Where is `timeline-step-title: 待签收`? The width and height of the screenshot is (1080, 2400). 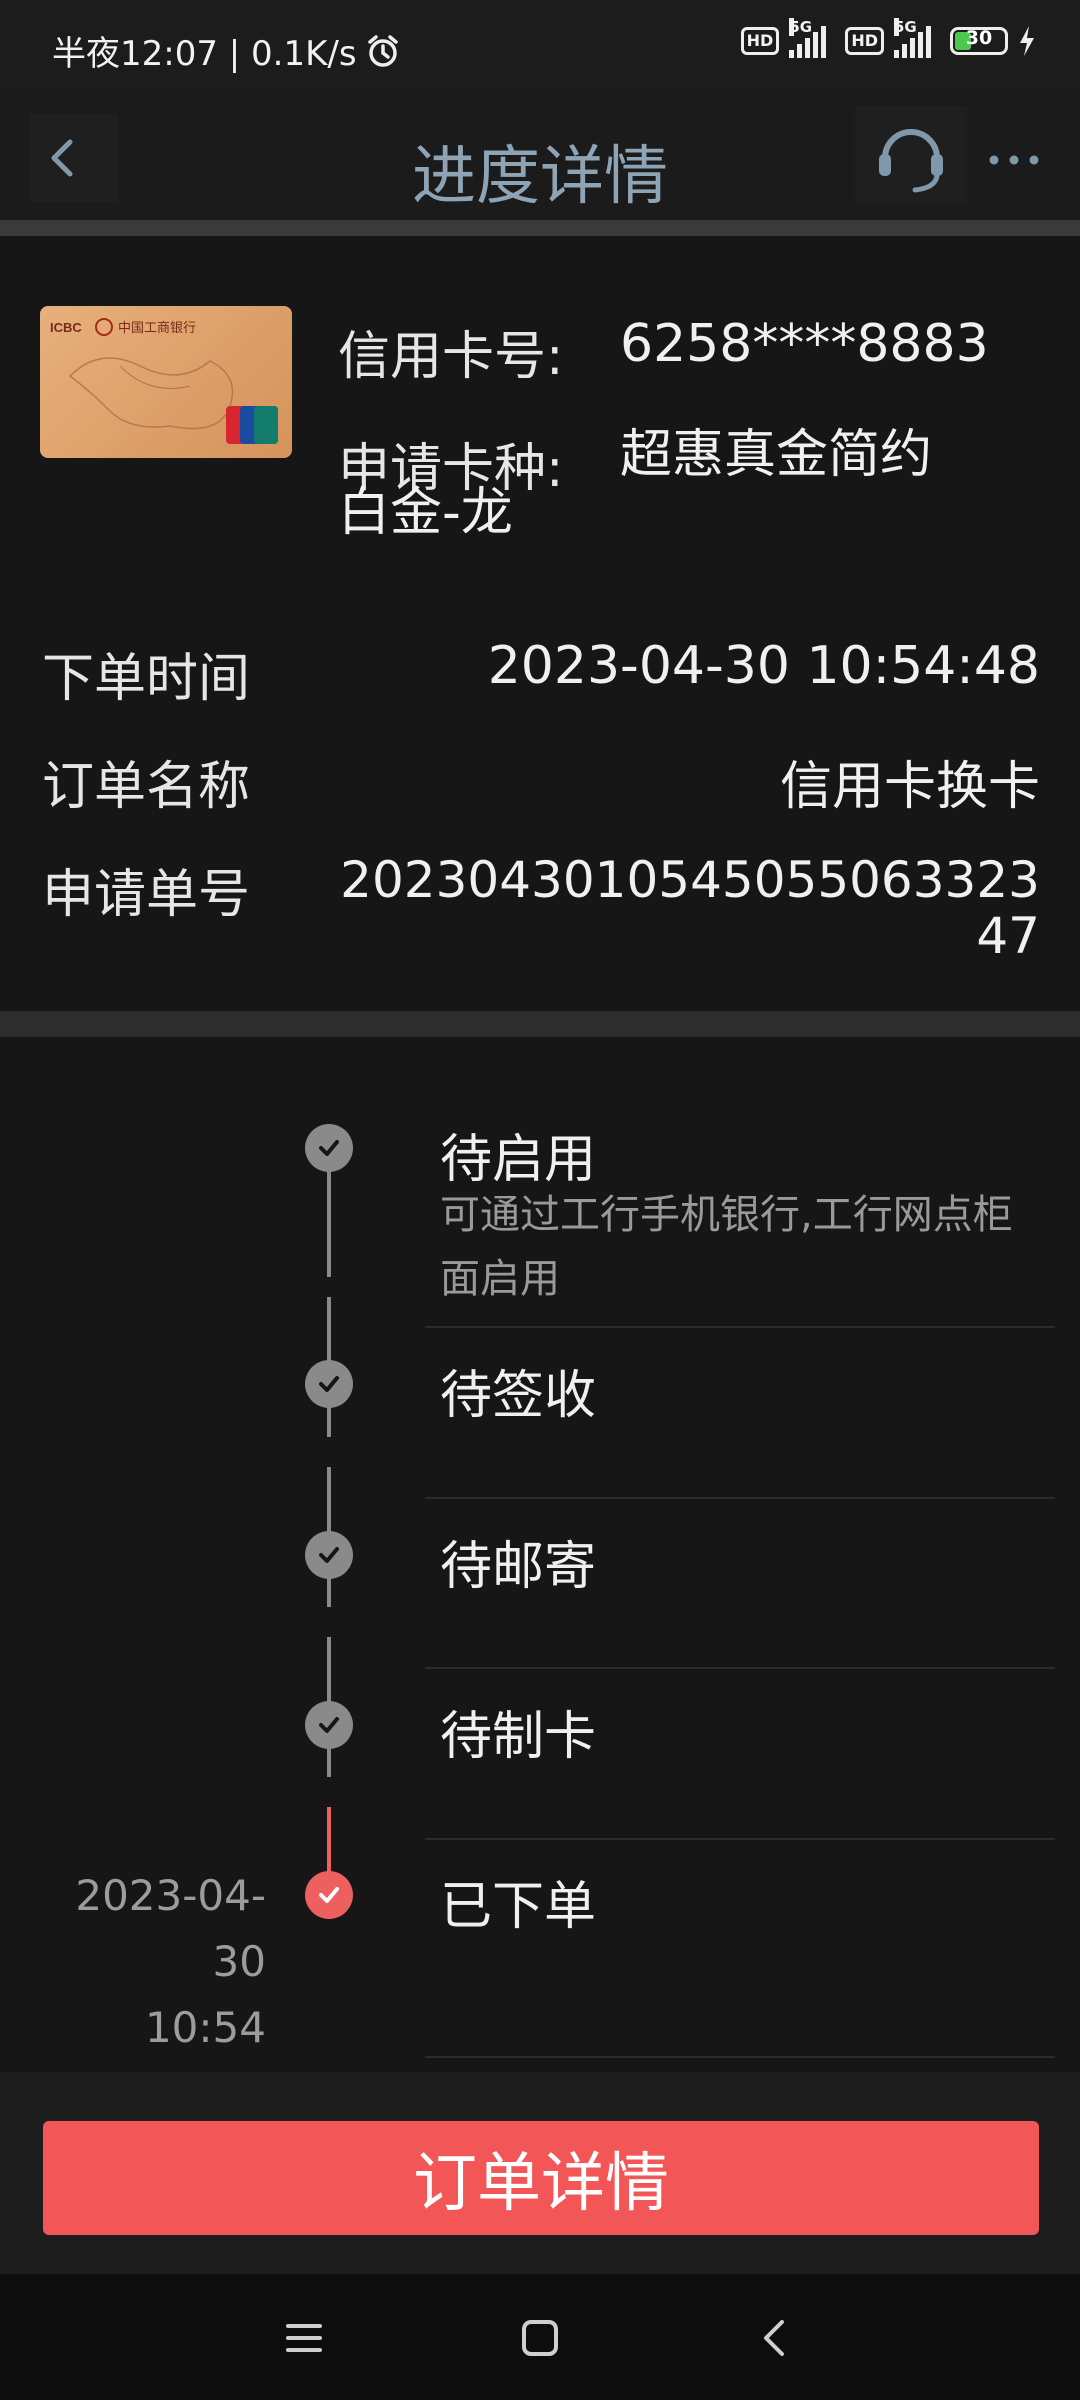 timeline-step-title: 待签收 is located at coordinates (518, 1396).